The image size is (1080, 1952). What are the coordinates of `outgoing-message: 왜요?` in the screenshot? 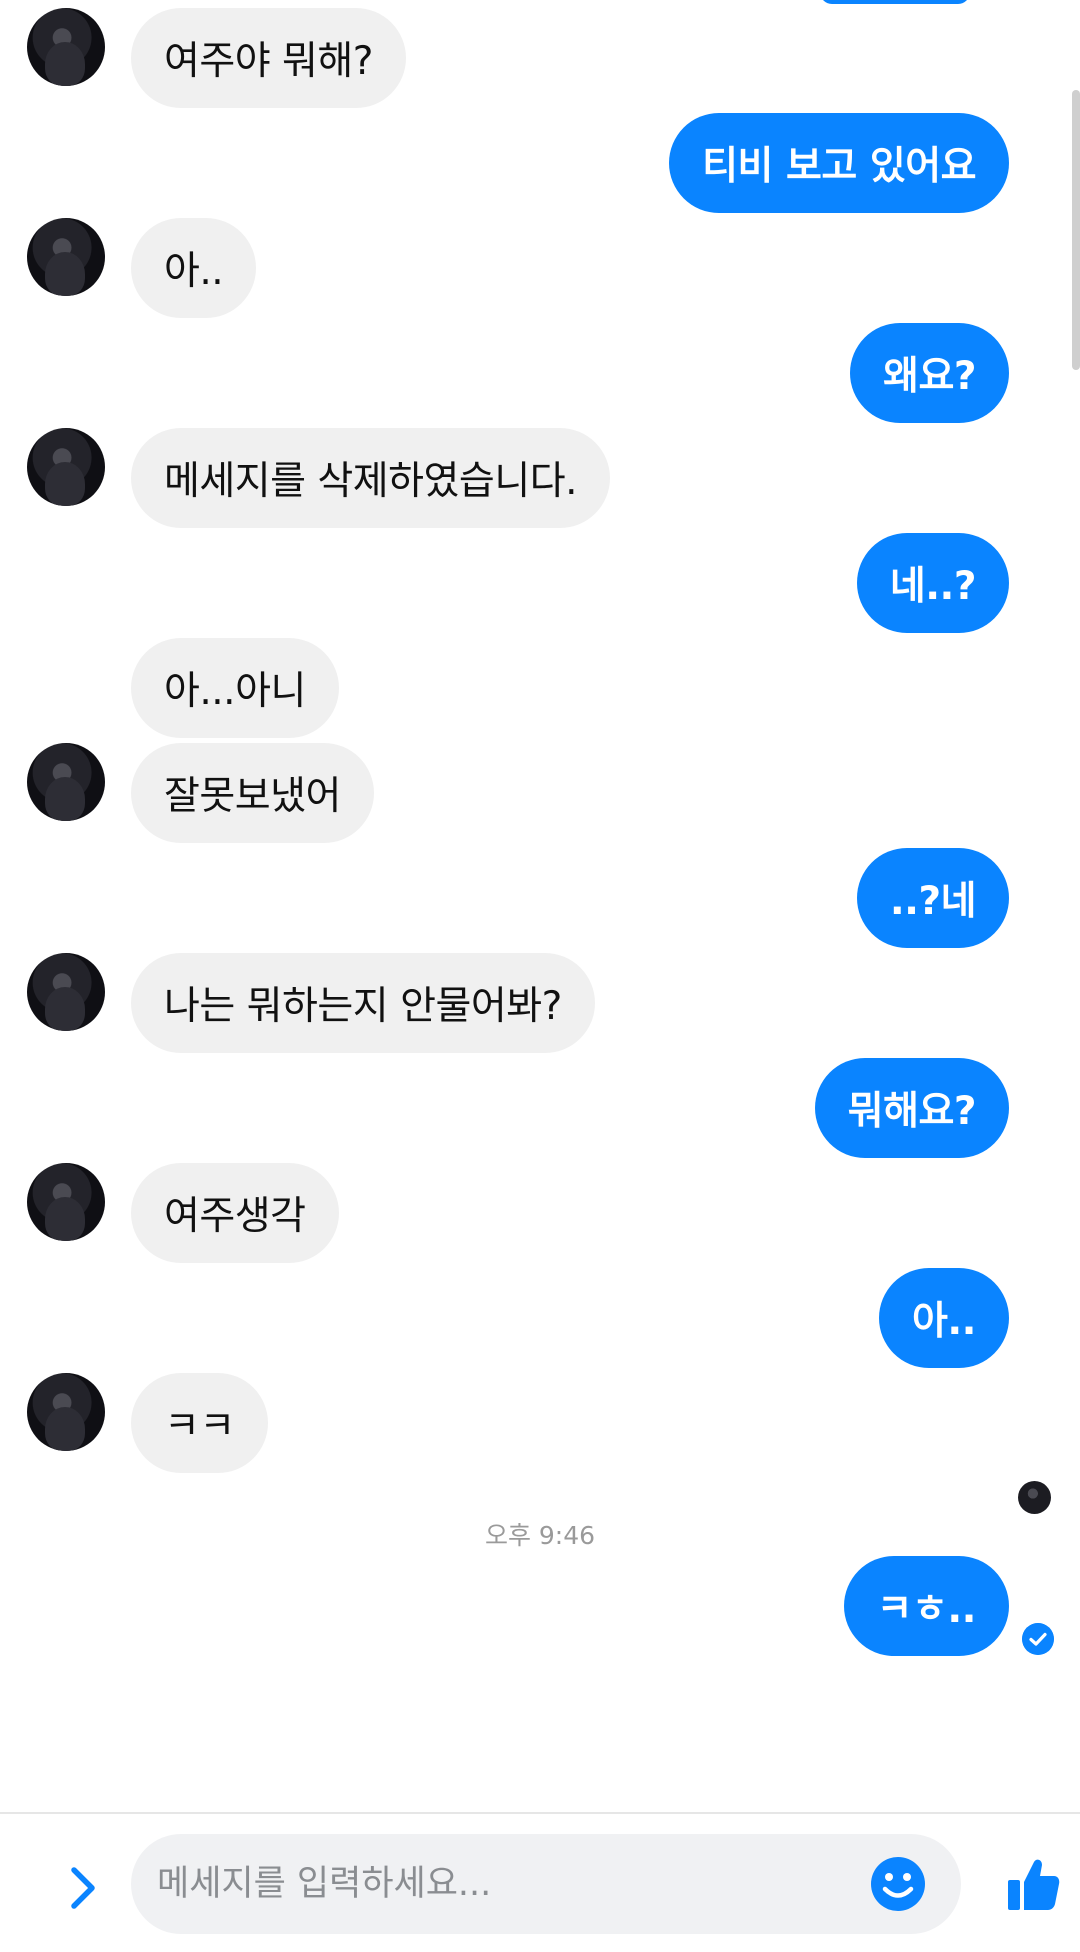 It's located at (929, 373).